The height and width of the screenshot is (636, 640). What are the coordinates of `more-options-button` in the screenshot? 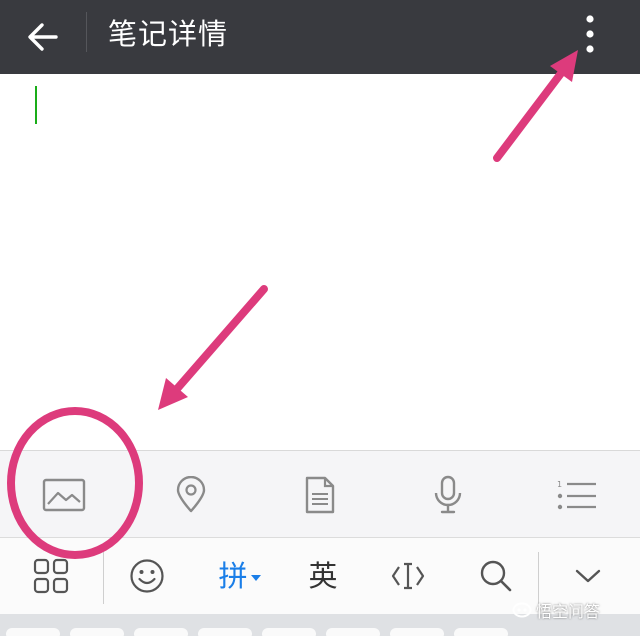 It's located at (590, 34).